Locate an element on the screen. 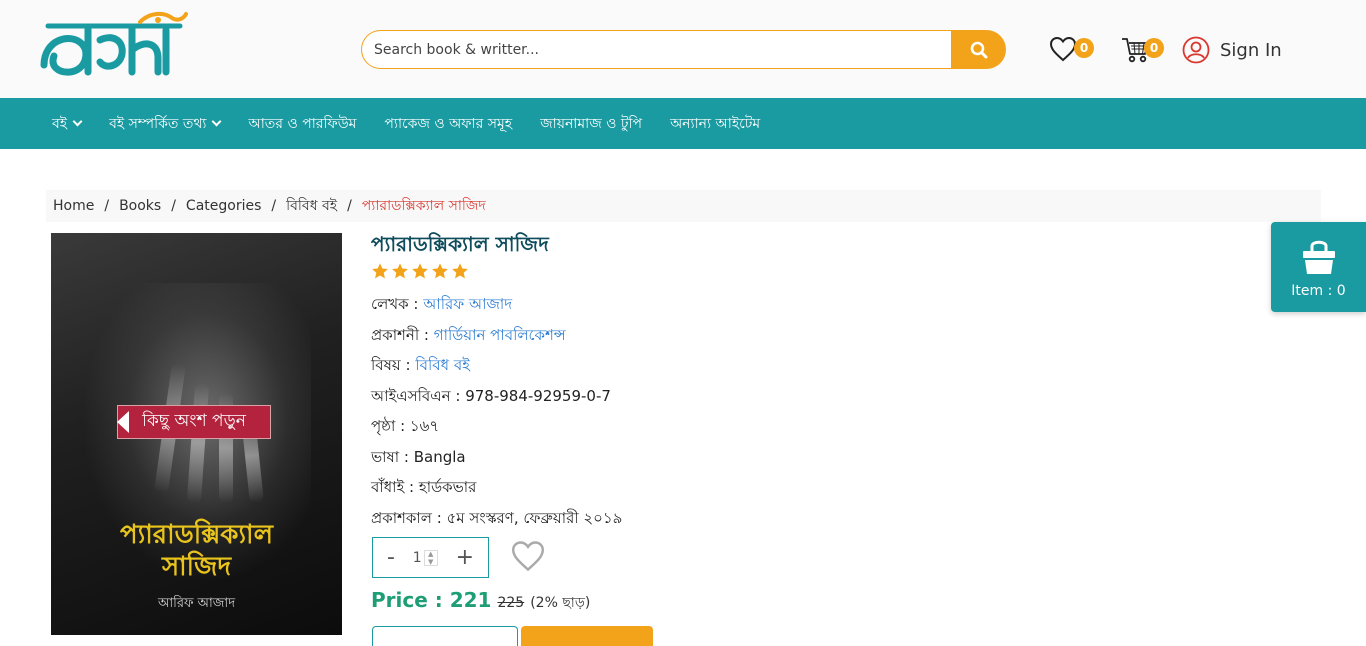 Image resolution: width=1366 pixels, height=646 pixels. nav-item-books: বই is located at coordinates (67, 124).